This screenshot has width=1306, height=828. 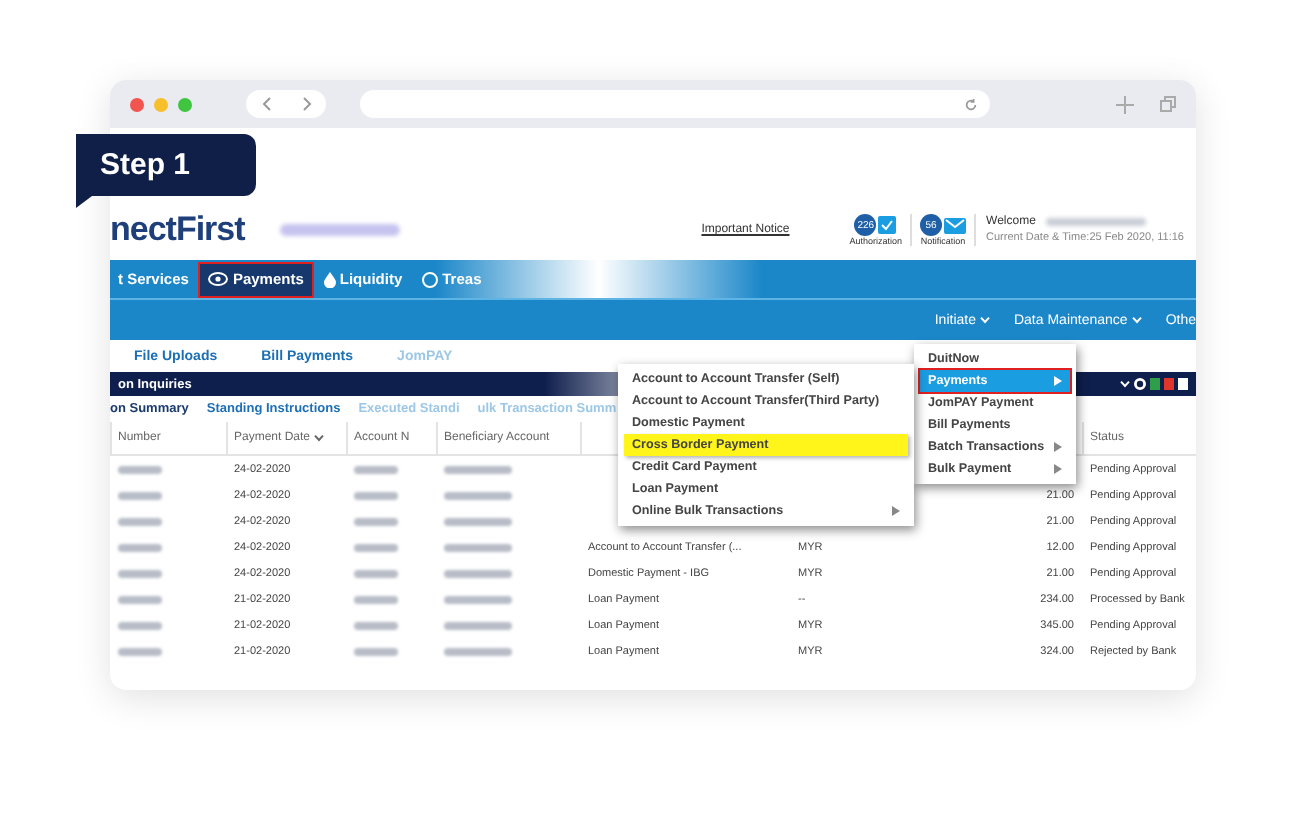 What do you see at coordinates (137, 104) in the screenshot?
I see `close-dot-icon` at bounding box center [137, 104].